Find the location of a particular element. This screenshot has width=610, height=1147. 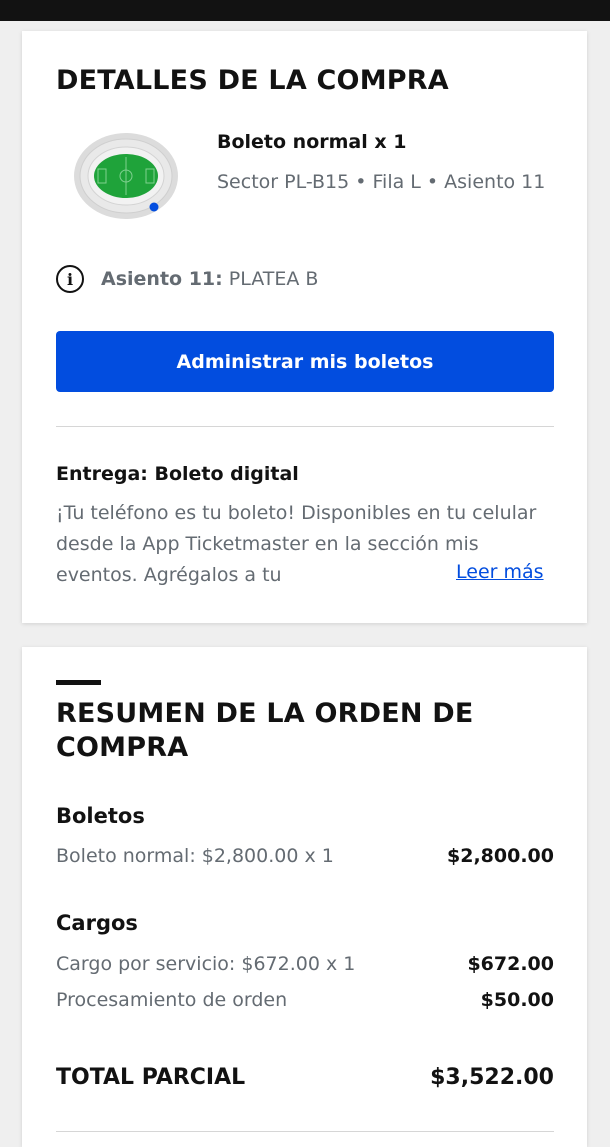

charge-line-row: Procesamiento de orden $50.00 is located at coordinates (305, 1000).